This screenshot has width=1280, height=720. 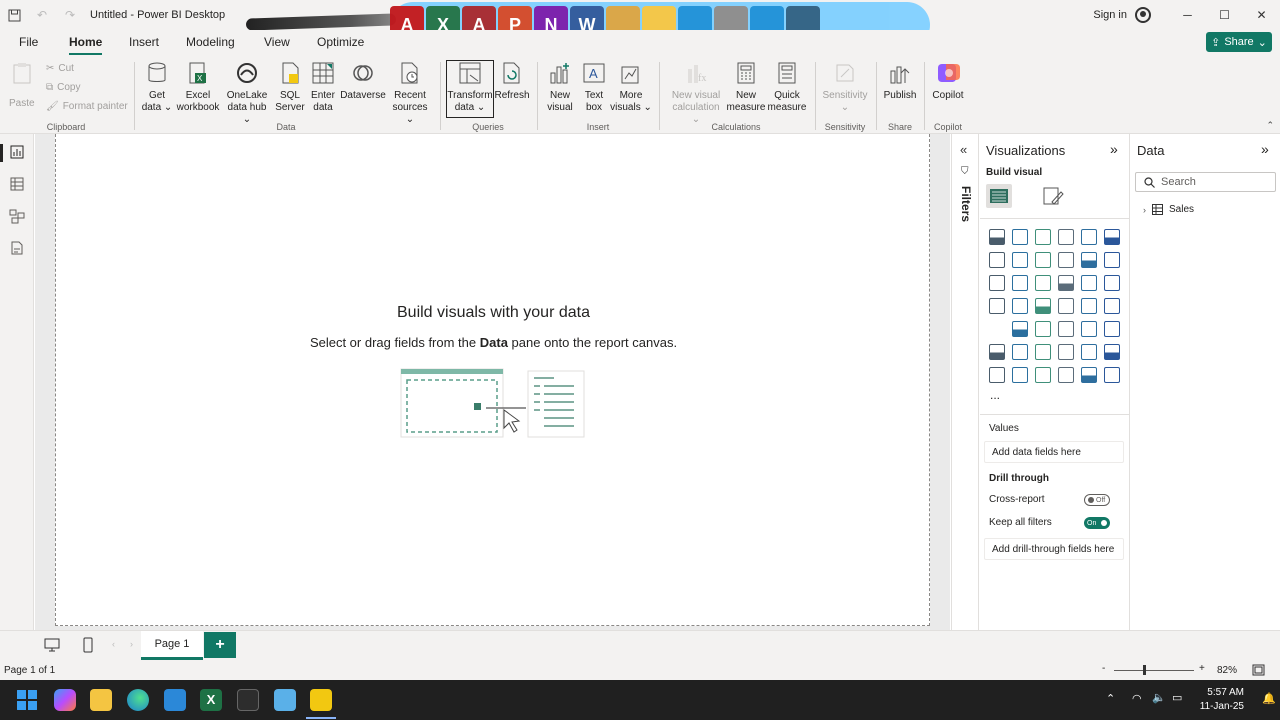 I want to click on text-box-button: A Text box, so click(x=594, y=87).